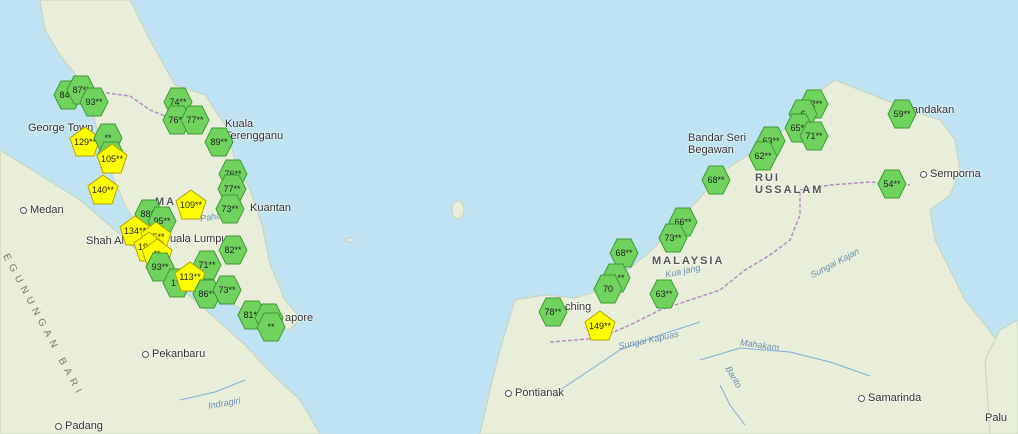 This screenshot has height=434, width=1018. Describe the element at coordinates (299, 318) in the screenshot. I see `city-label-singapore: apore` at that location.